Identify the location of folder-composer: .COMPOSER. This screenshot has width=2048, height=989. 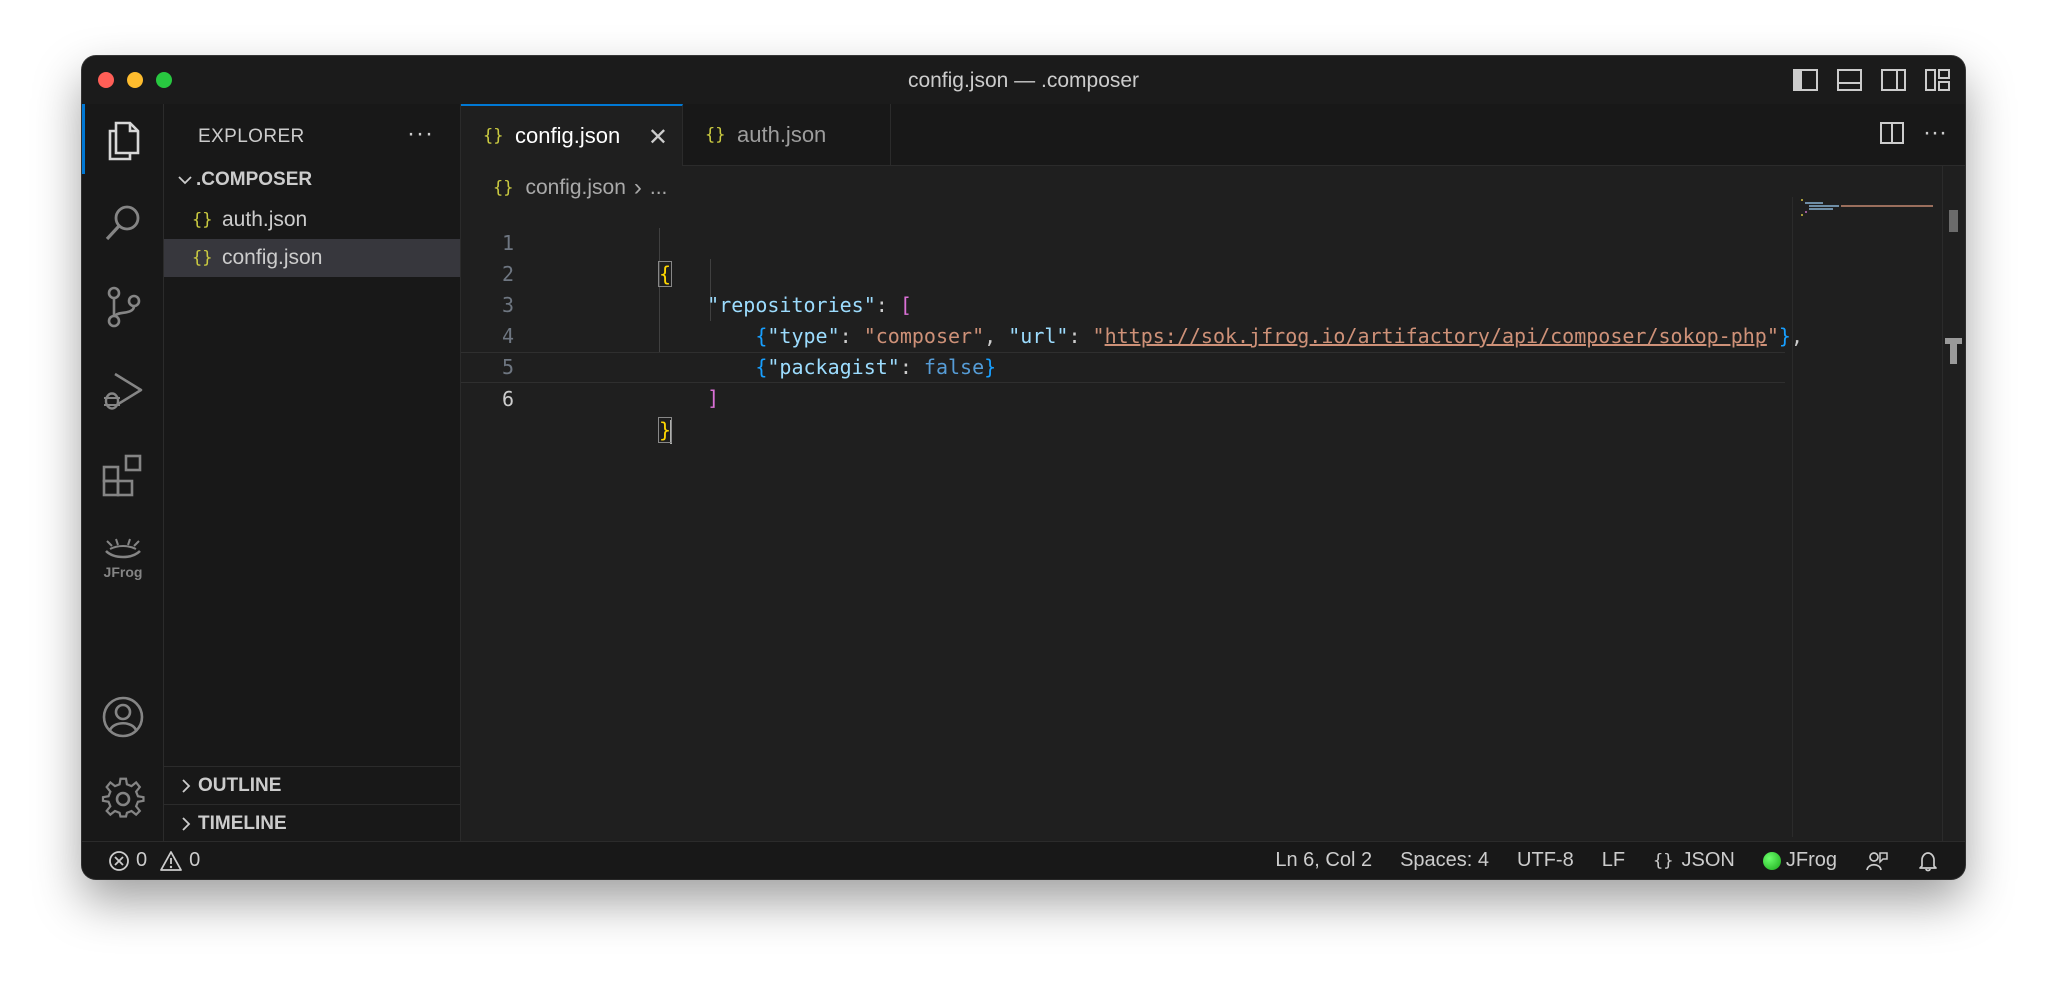
(312, 180).